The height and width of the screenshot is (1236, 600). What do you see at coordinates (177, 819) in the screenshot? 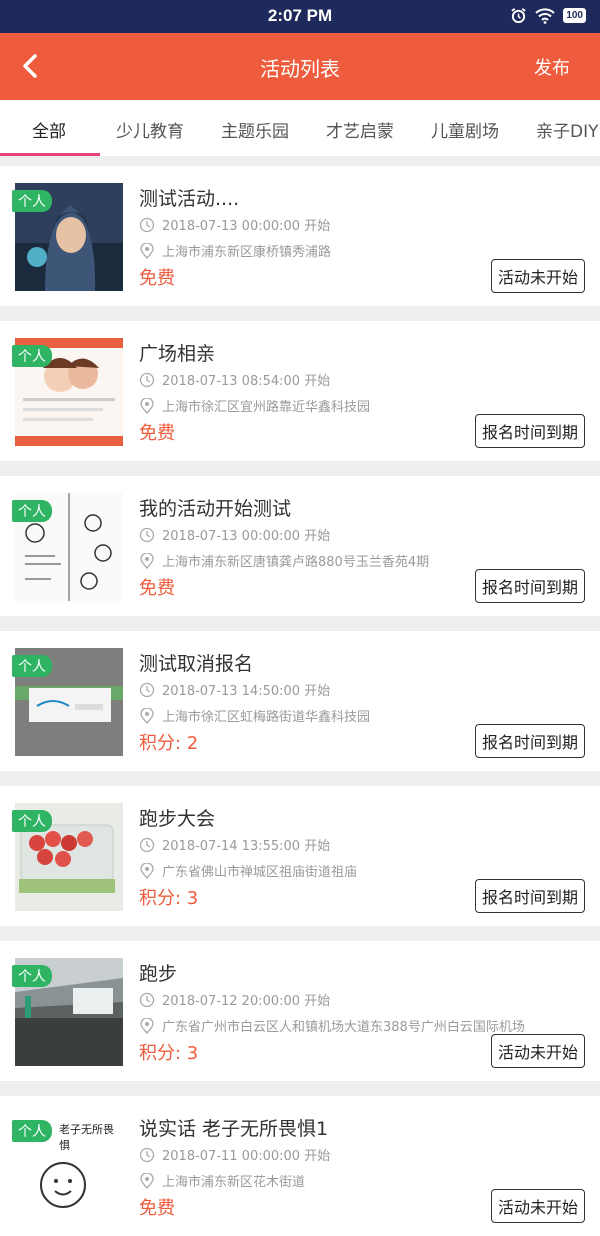
I see `activity-title: 跑步大会` at bounding box center [177, 819].